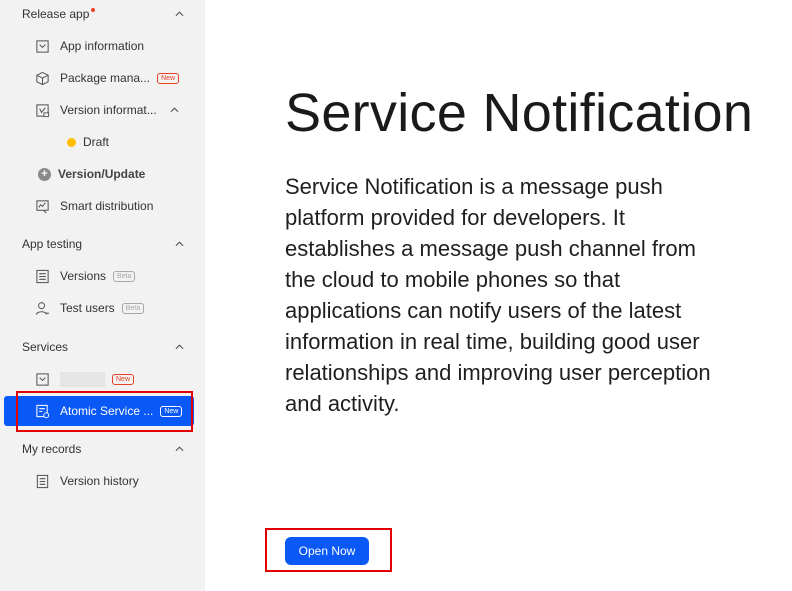  What do you see at coordinates (103, 347) in the screenshot?
I see `section-services: Services` at bounding box center [103, 347].